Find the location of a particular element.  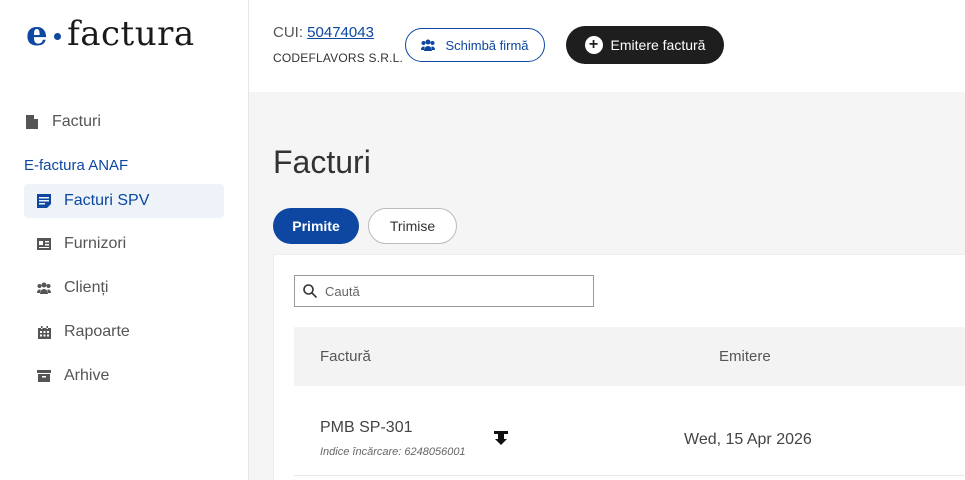

column-header-factura: Factură is located at coordinates (345, 356).